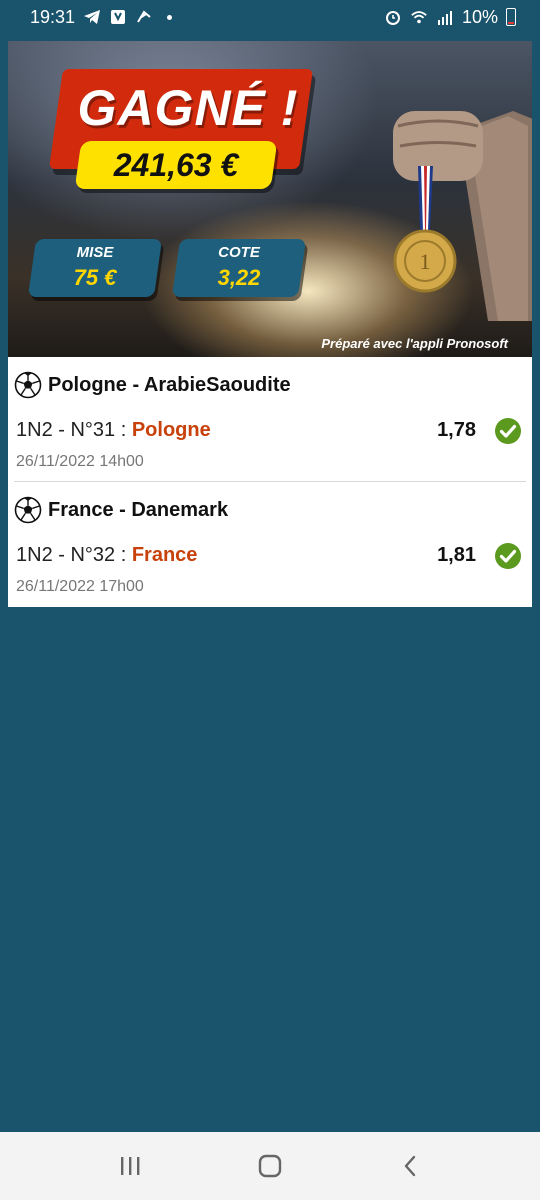 This screenshot has width=540, height=1200. What do you see at coordinates (138, 509) in the screenshot?
I see `match-name: France - Danemark` at bounding box center [138, 509].